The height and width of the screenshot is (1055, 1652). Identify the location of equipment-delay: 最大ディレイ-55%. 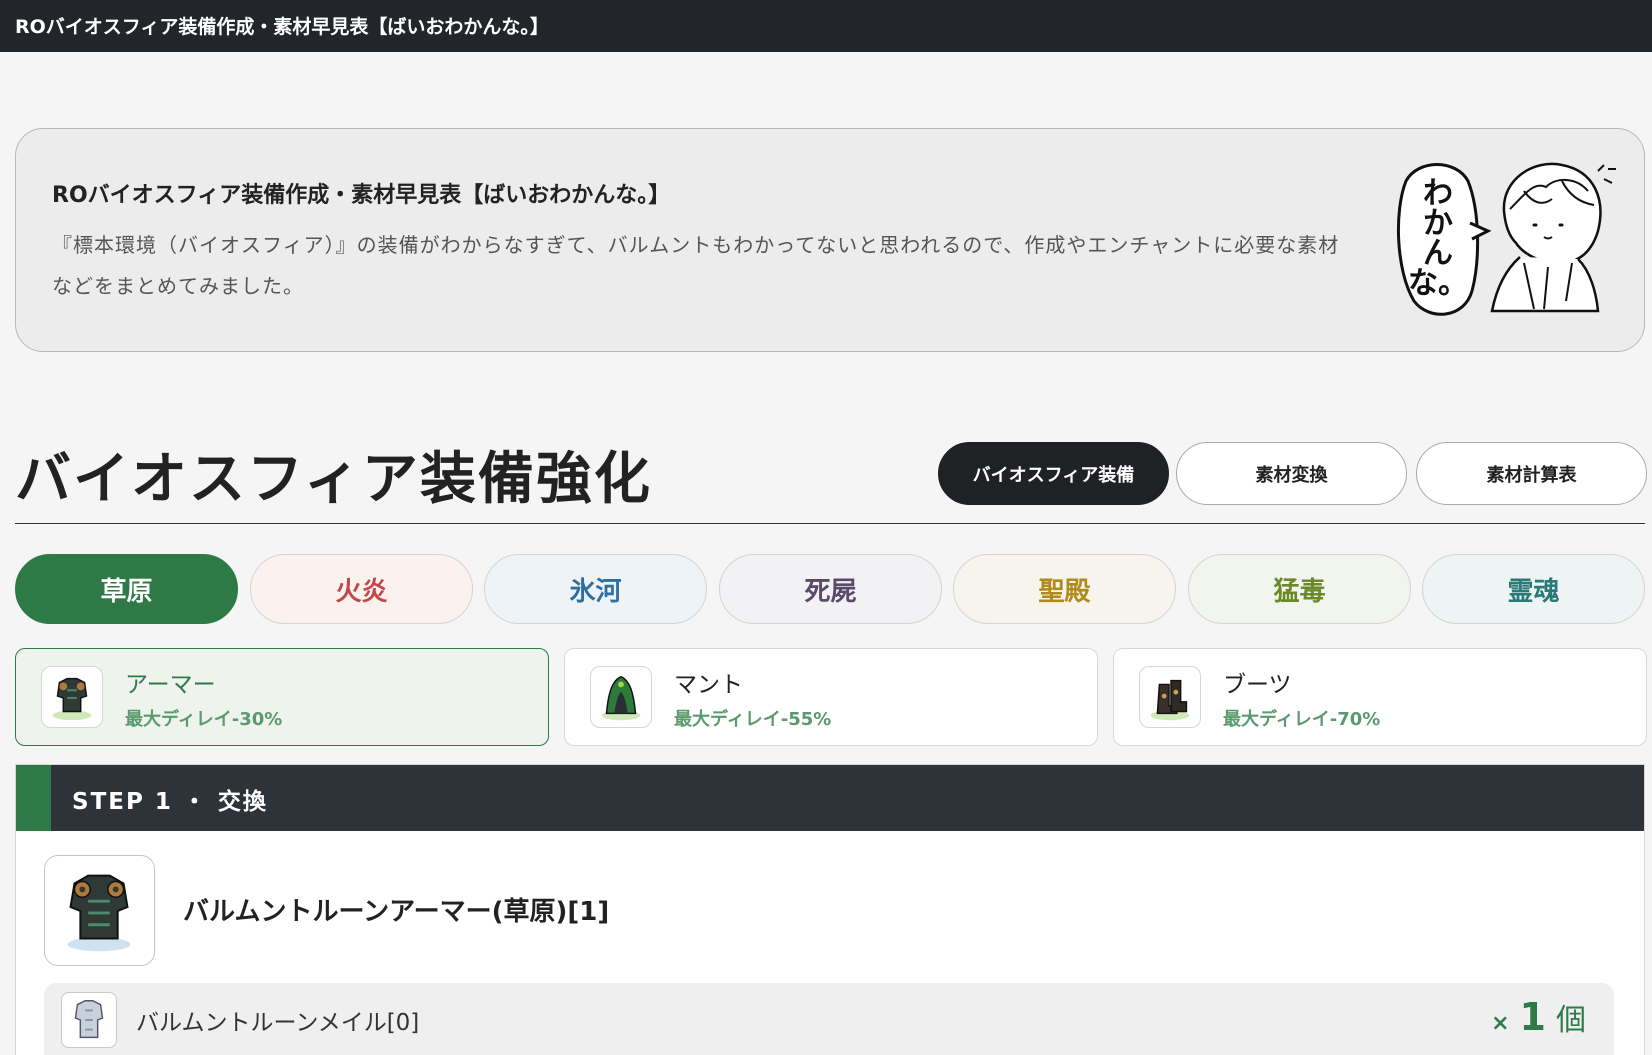
(753, 719).